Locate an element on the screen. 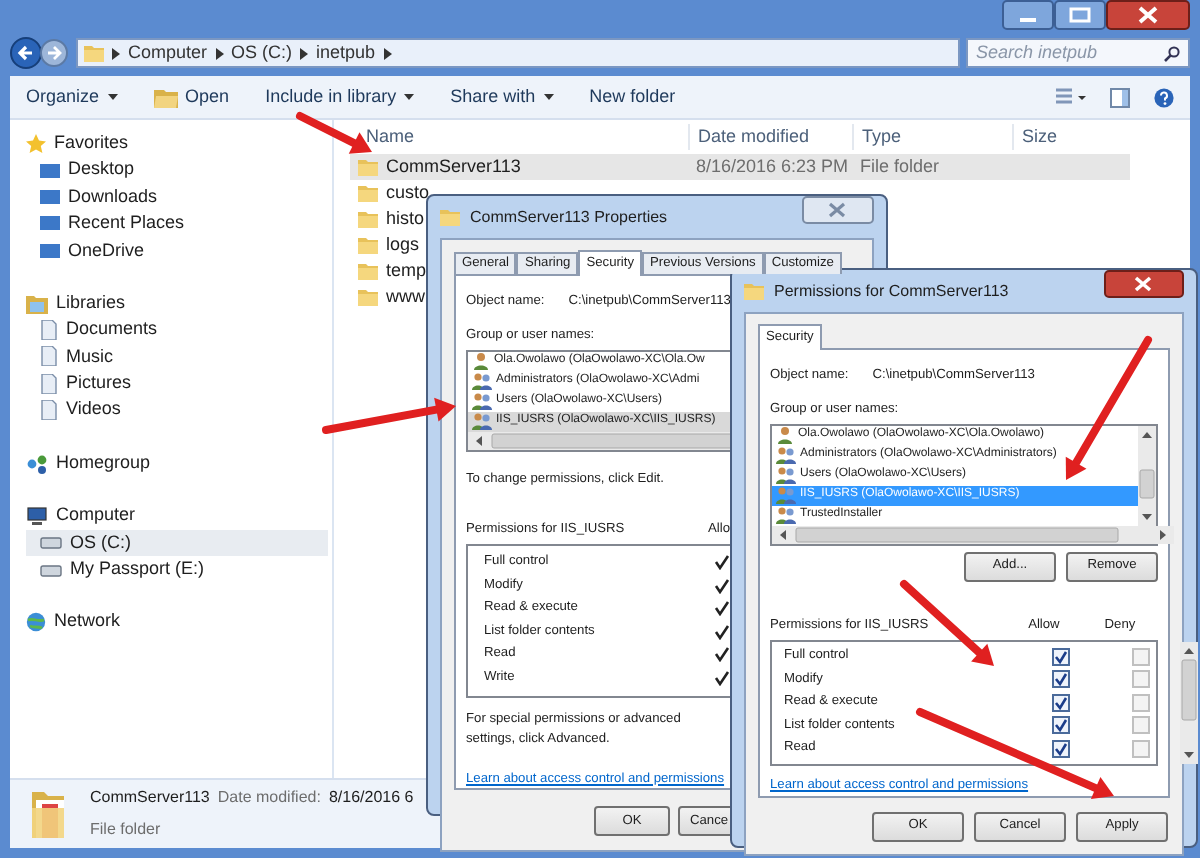 This screenshot has width=1200, height=858. dialog-title: CommServer113 Properties is located at coordinates (569, 217).